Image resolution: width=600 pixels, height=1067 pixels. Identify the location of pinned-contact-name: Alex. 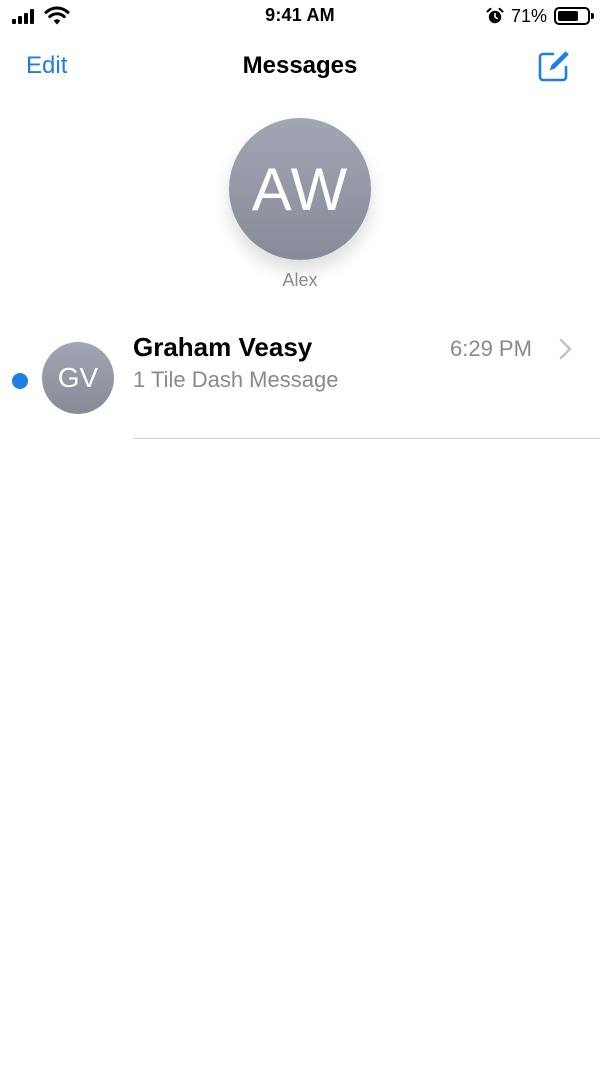
(300, 280).